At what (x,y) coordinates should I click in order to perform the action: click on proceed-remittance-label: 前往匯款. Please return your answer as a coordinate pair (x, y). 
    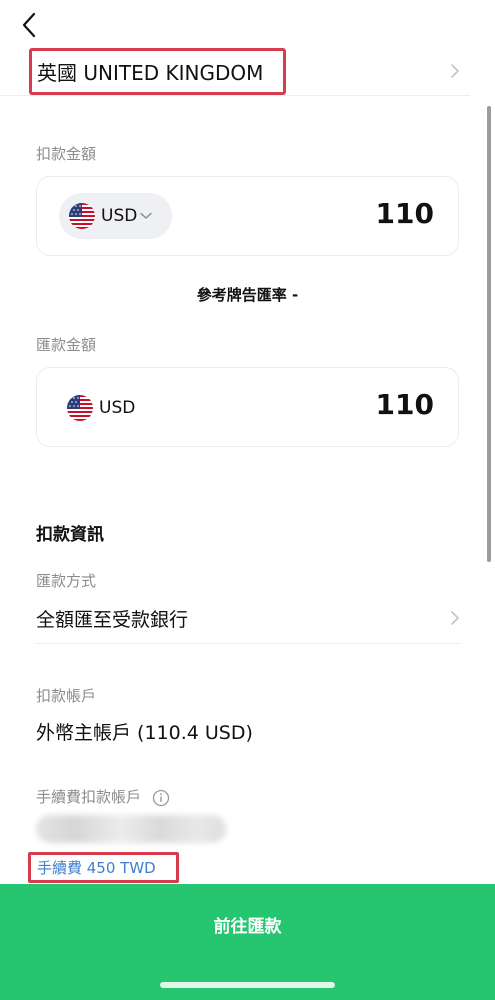
    Looking at the image, I should click on (247, 927).